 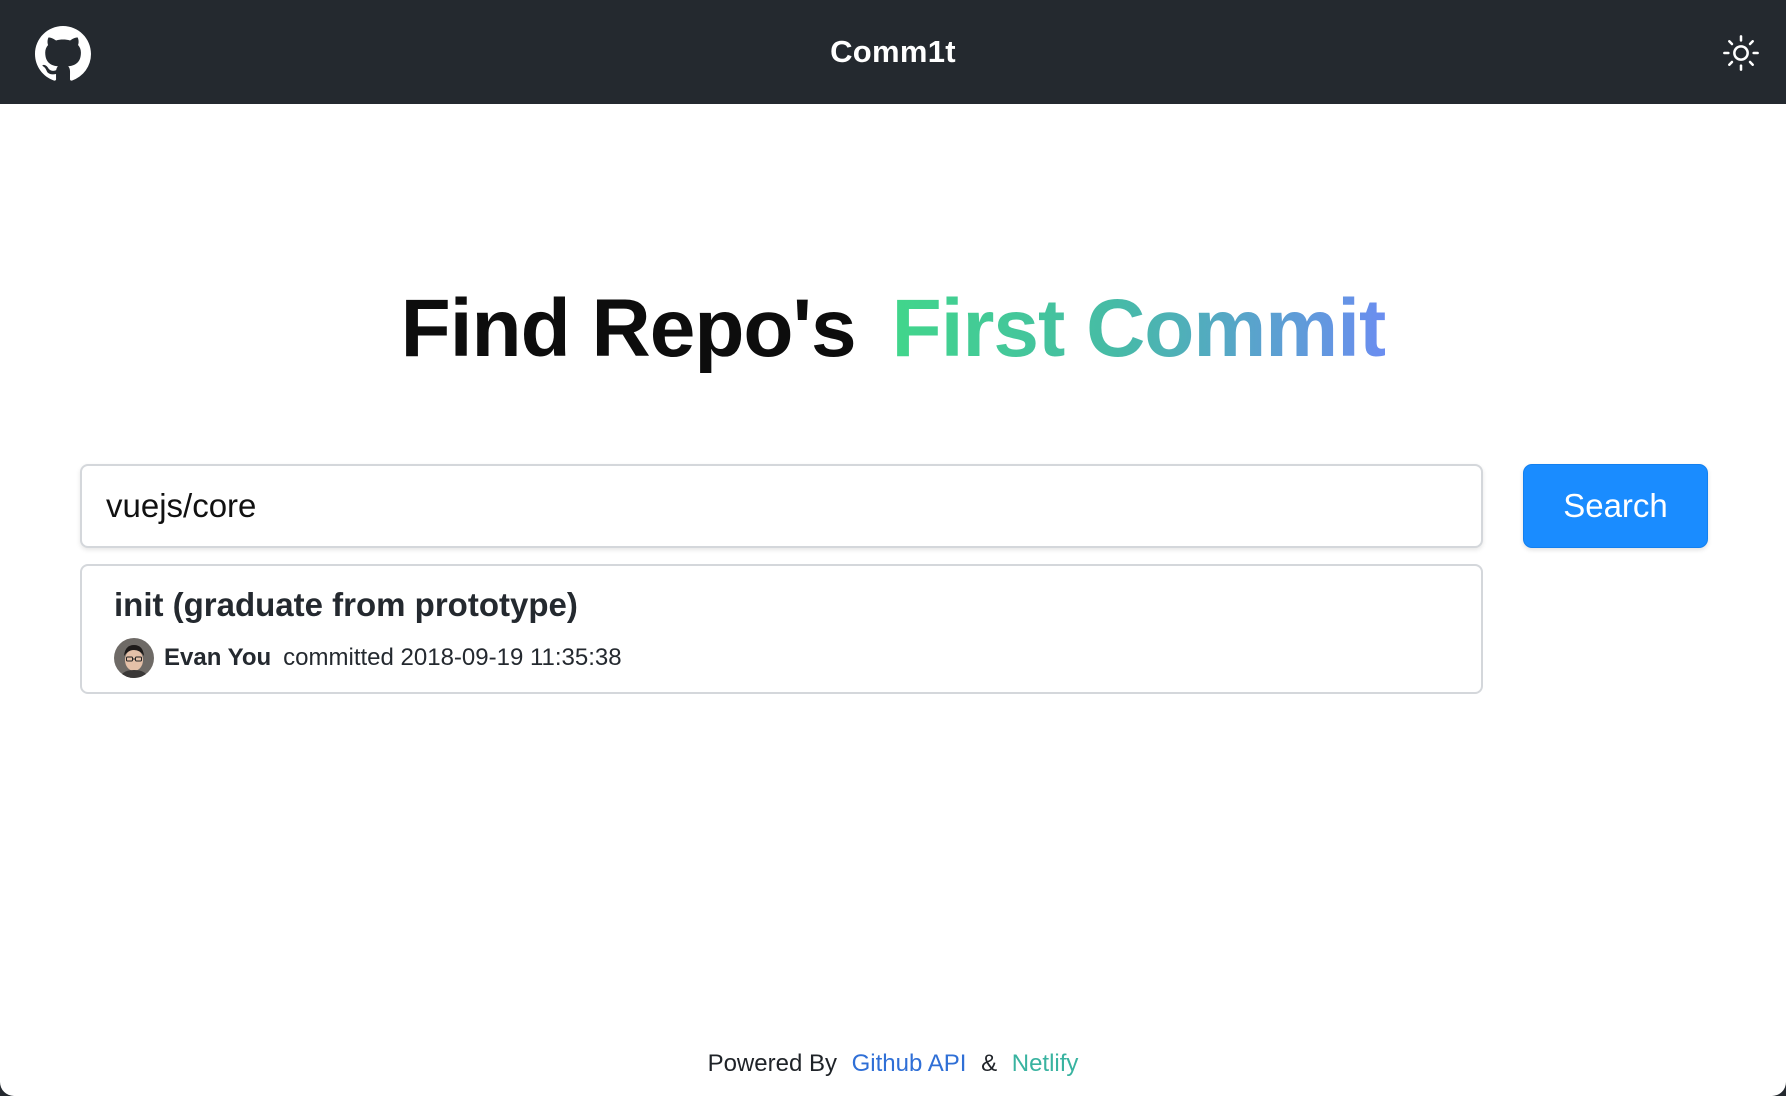 What do you see at coordinates (1139, 328) in the screenshot?
I see `hero-title-highlight: First Commit` at bounding box center [1139, 328].